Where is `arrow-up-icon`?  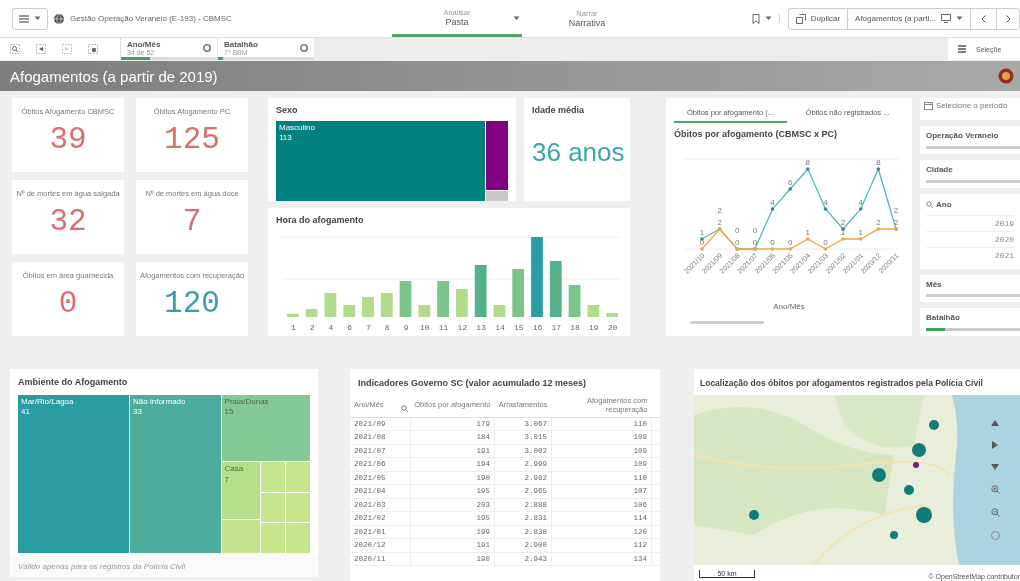
arrow-up-icon is located at coordinates (995, 423).